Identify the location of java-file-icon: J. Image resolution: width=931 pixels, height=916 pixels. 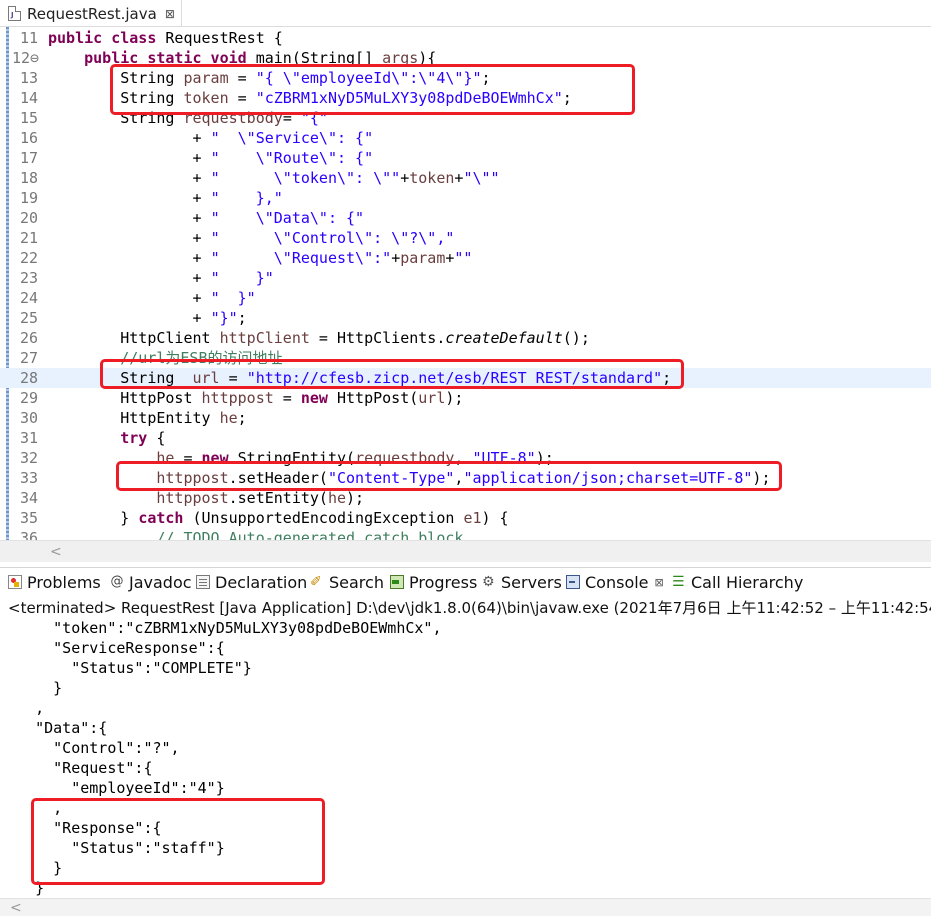
(14, 13).